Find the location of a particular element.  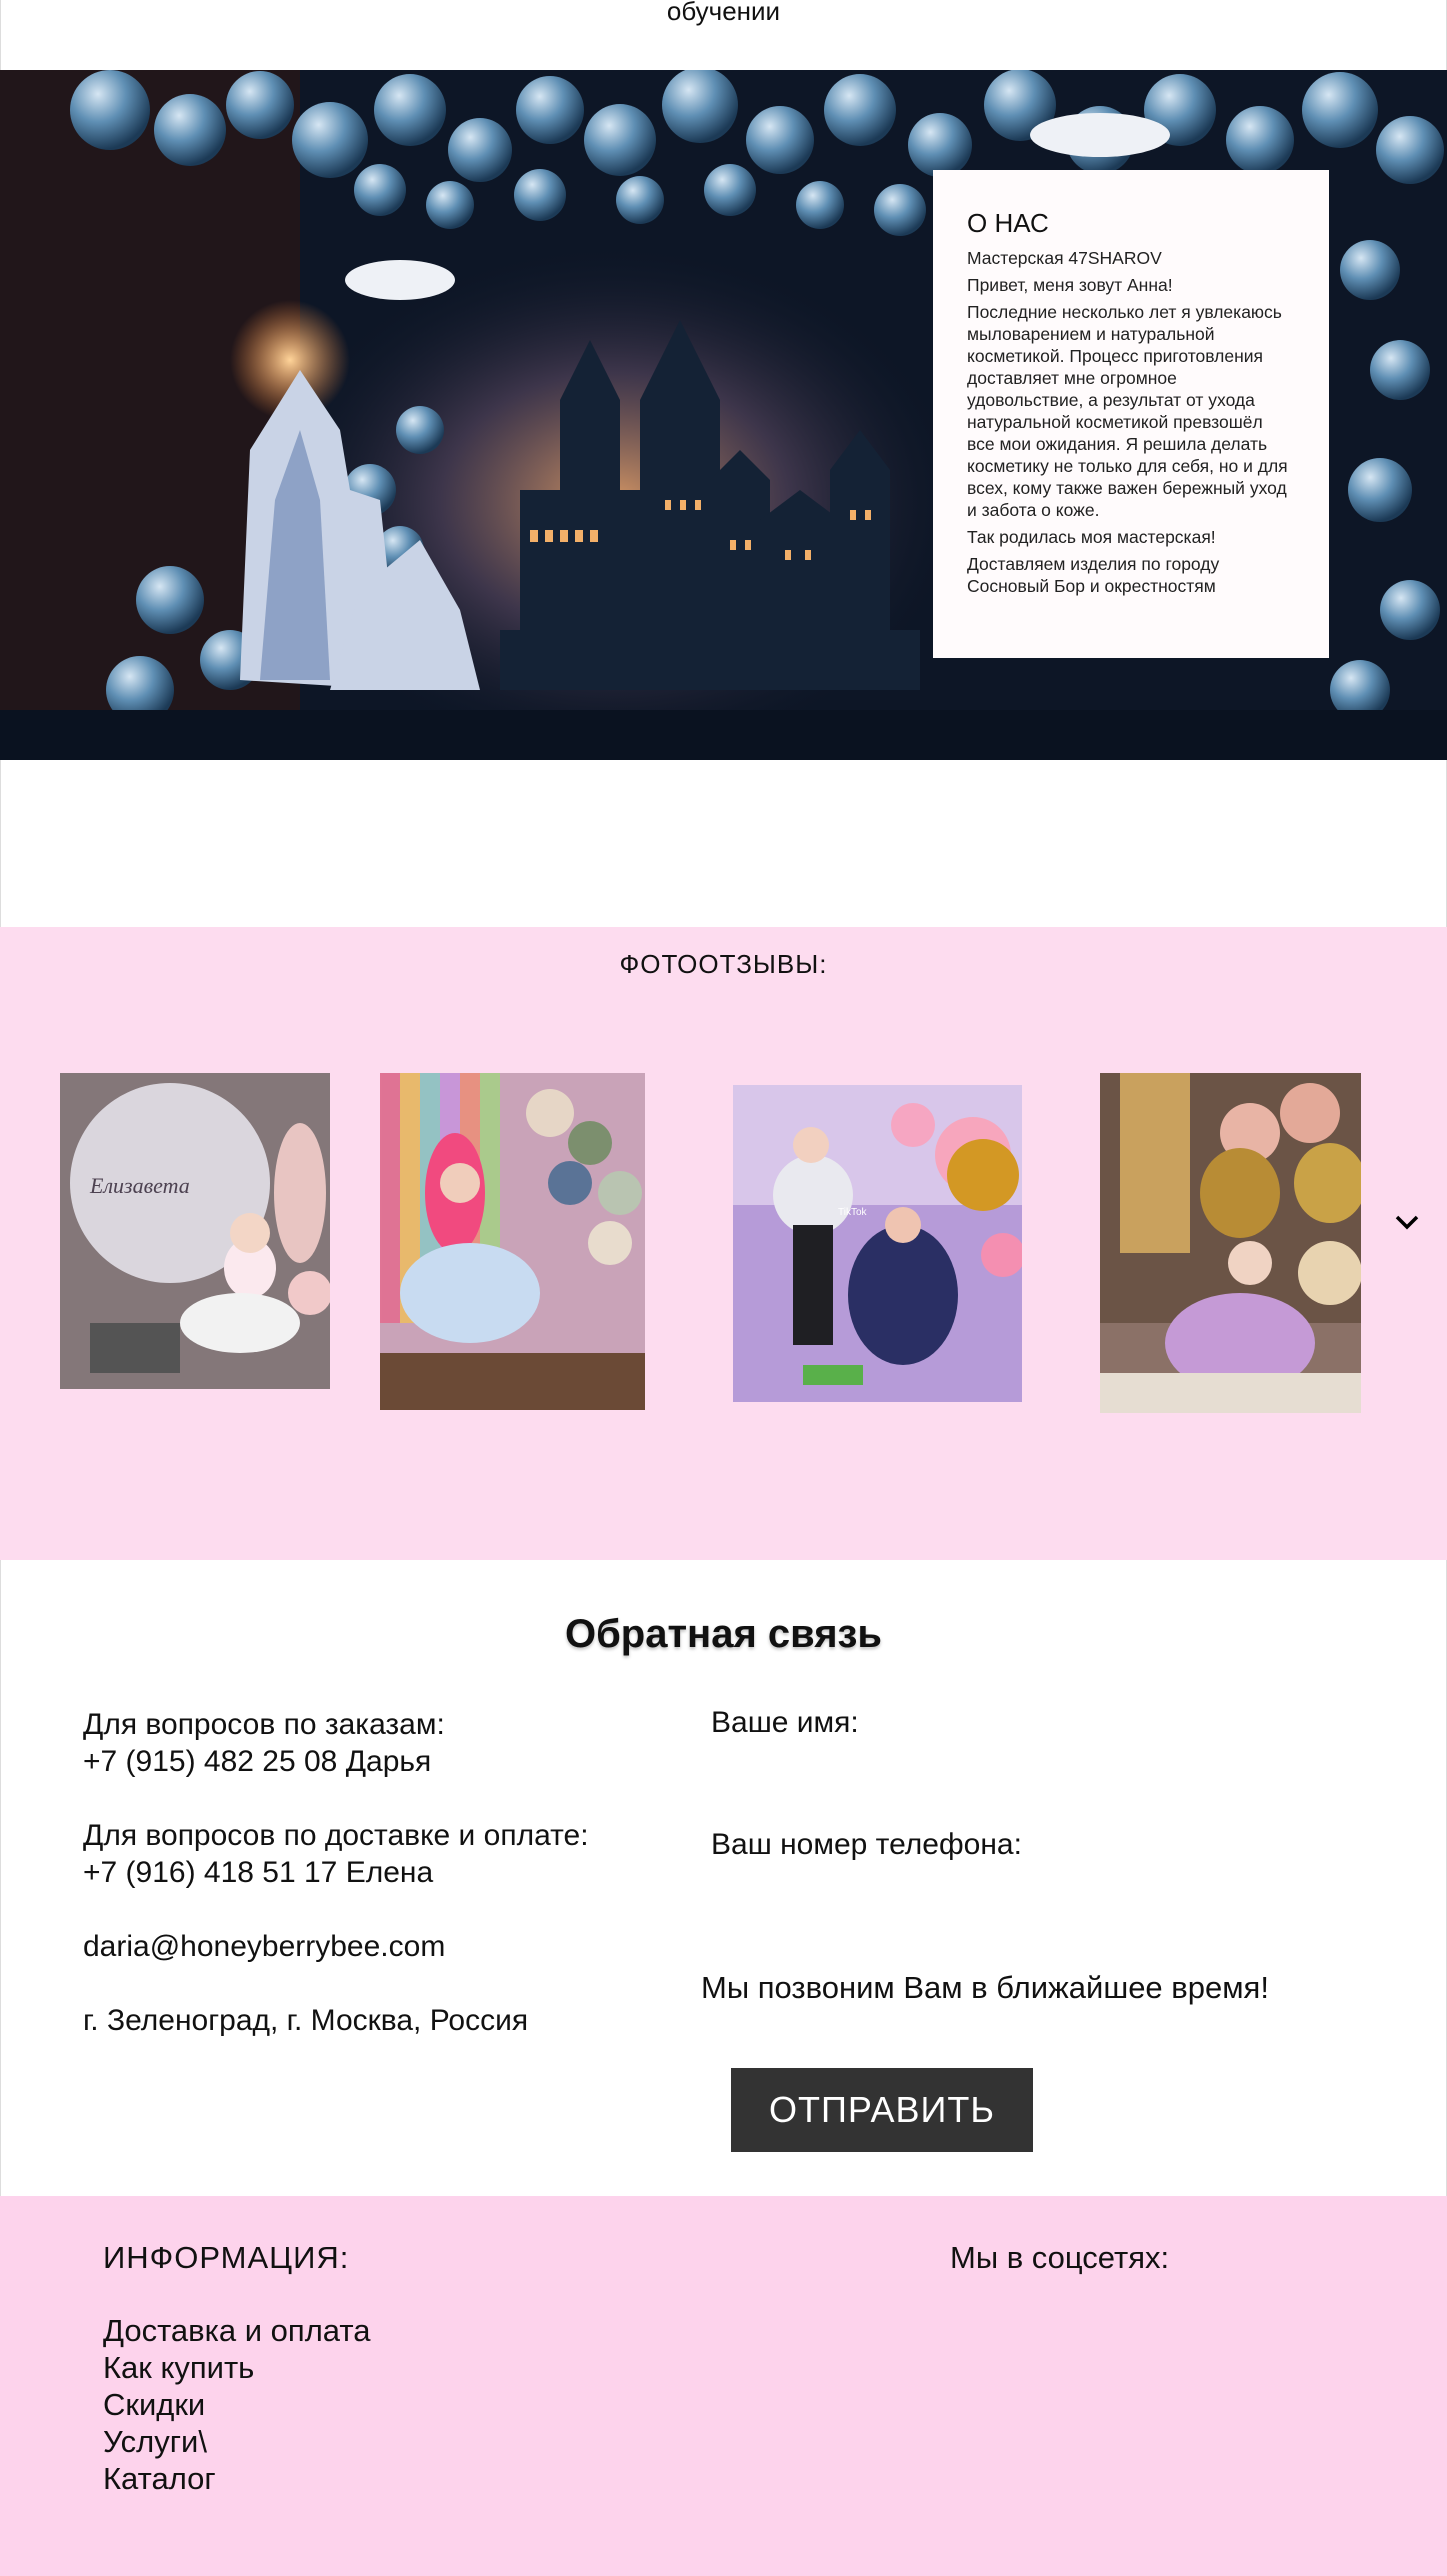

about-title: О НАС is located at coordinates (1008, 223).